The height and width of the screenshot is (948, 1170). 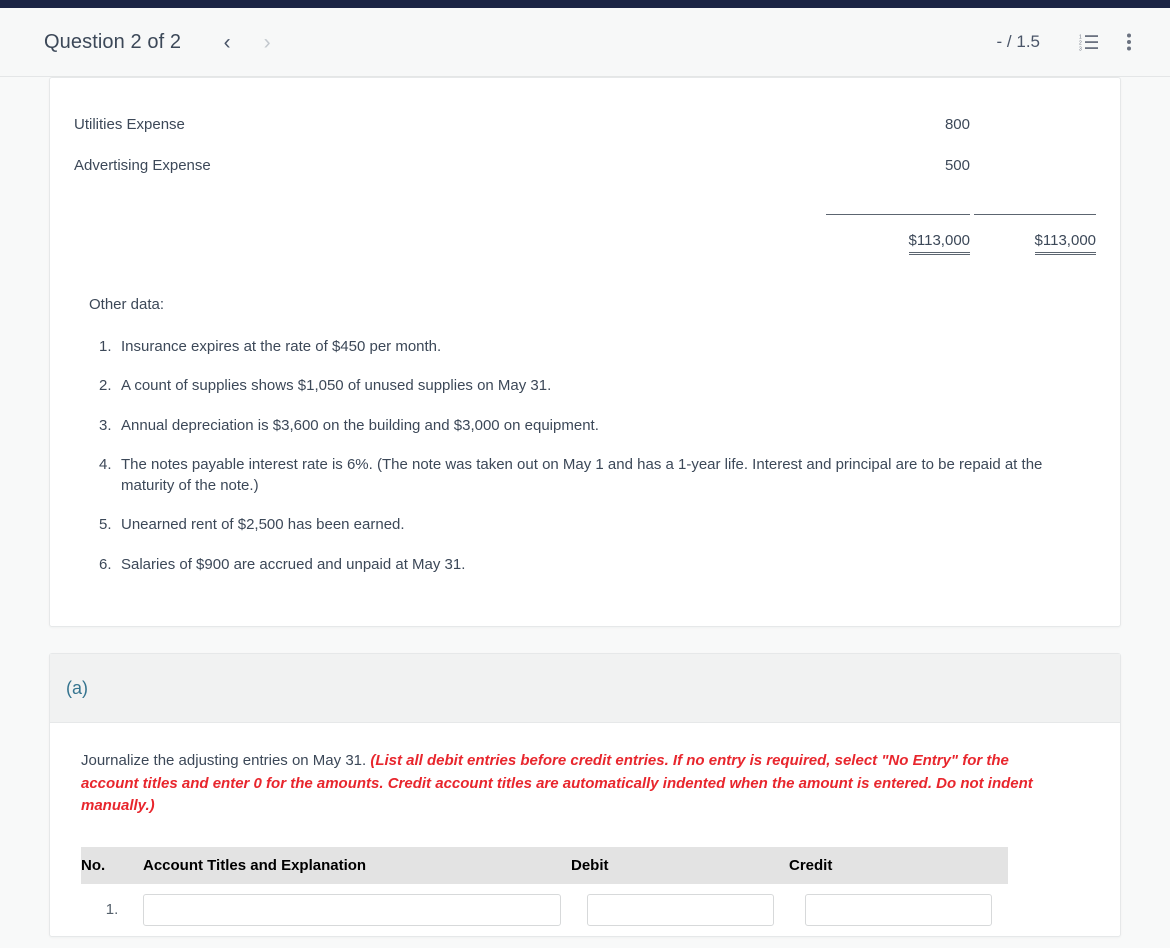 What do you see at coordinates (105, 386) in the screenshot?
I see `list-item-number: 2.` at bounding box center [105, 386].